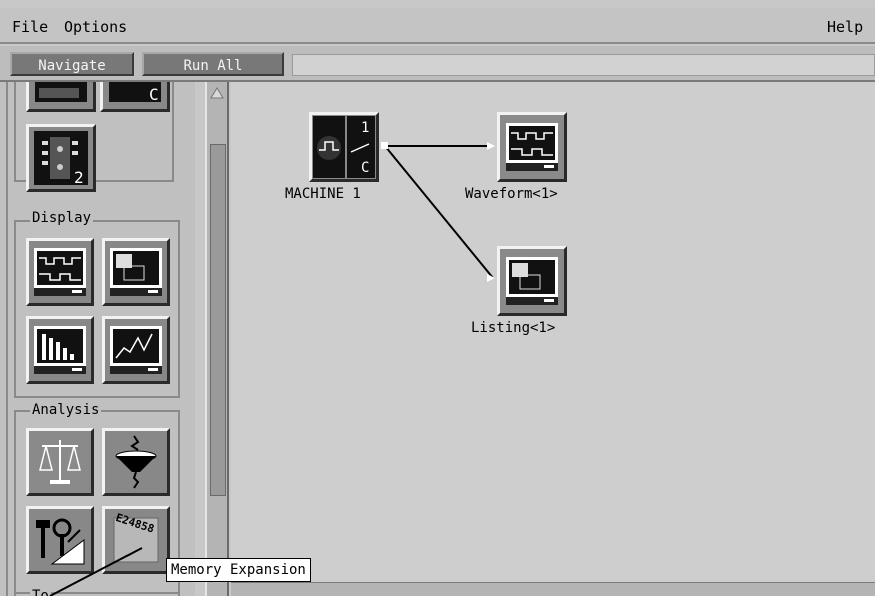 This screenshot has height=596, width=875. Describe the element at coordinates (66, 410) in the screenshot. I see `analysis-group-label: Analysis` at that location.